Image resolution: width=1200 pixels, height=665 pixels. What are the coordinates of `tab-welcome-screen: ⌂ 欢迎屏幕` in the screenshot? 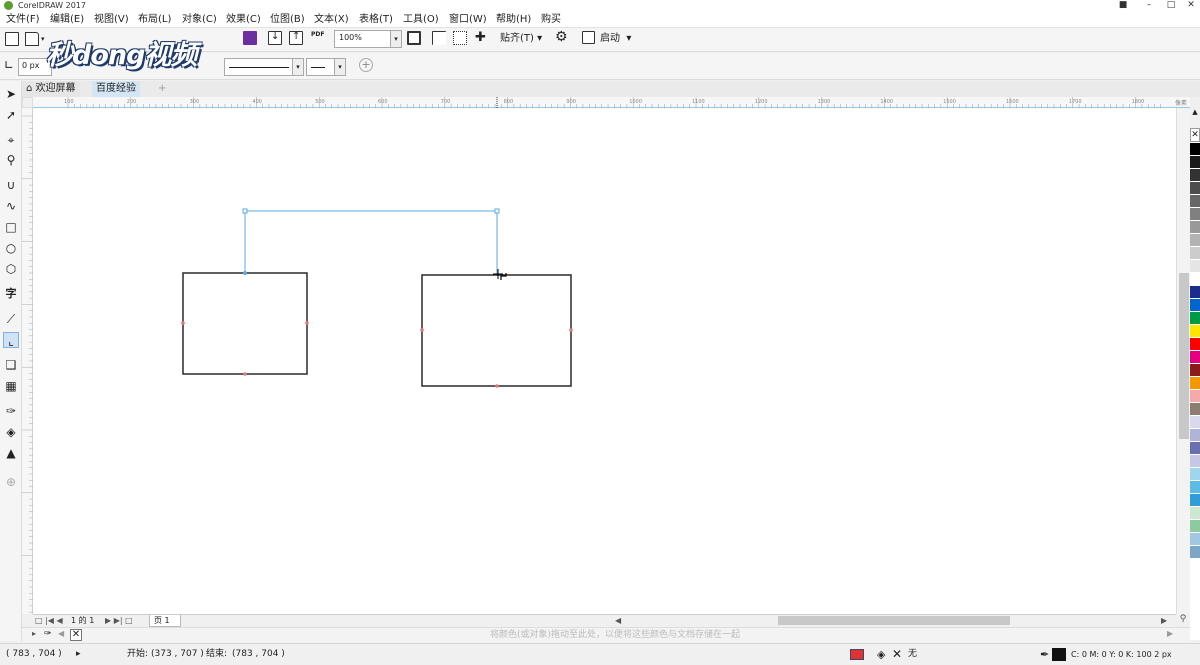 It's located at (51, 89).